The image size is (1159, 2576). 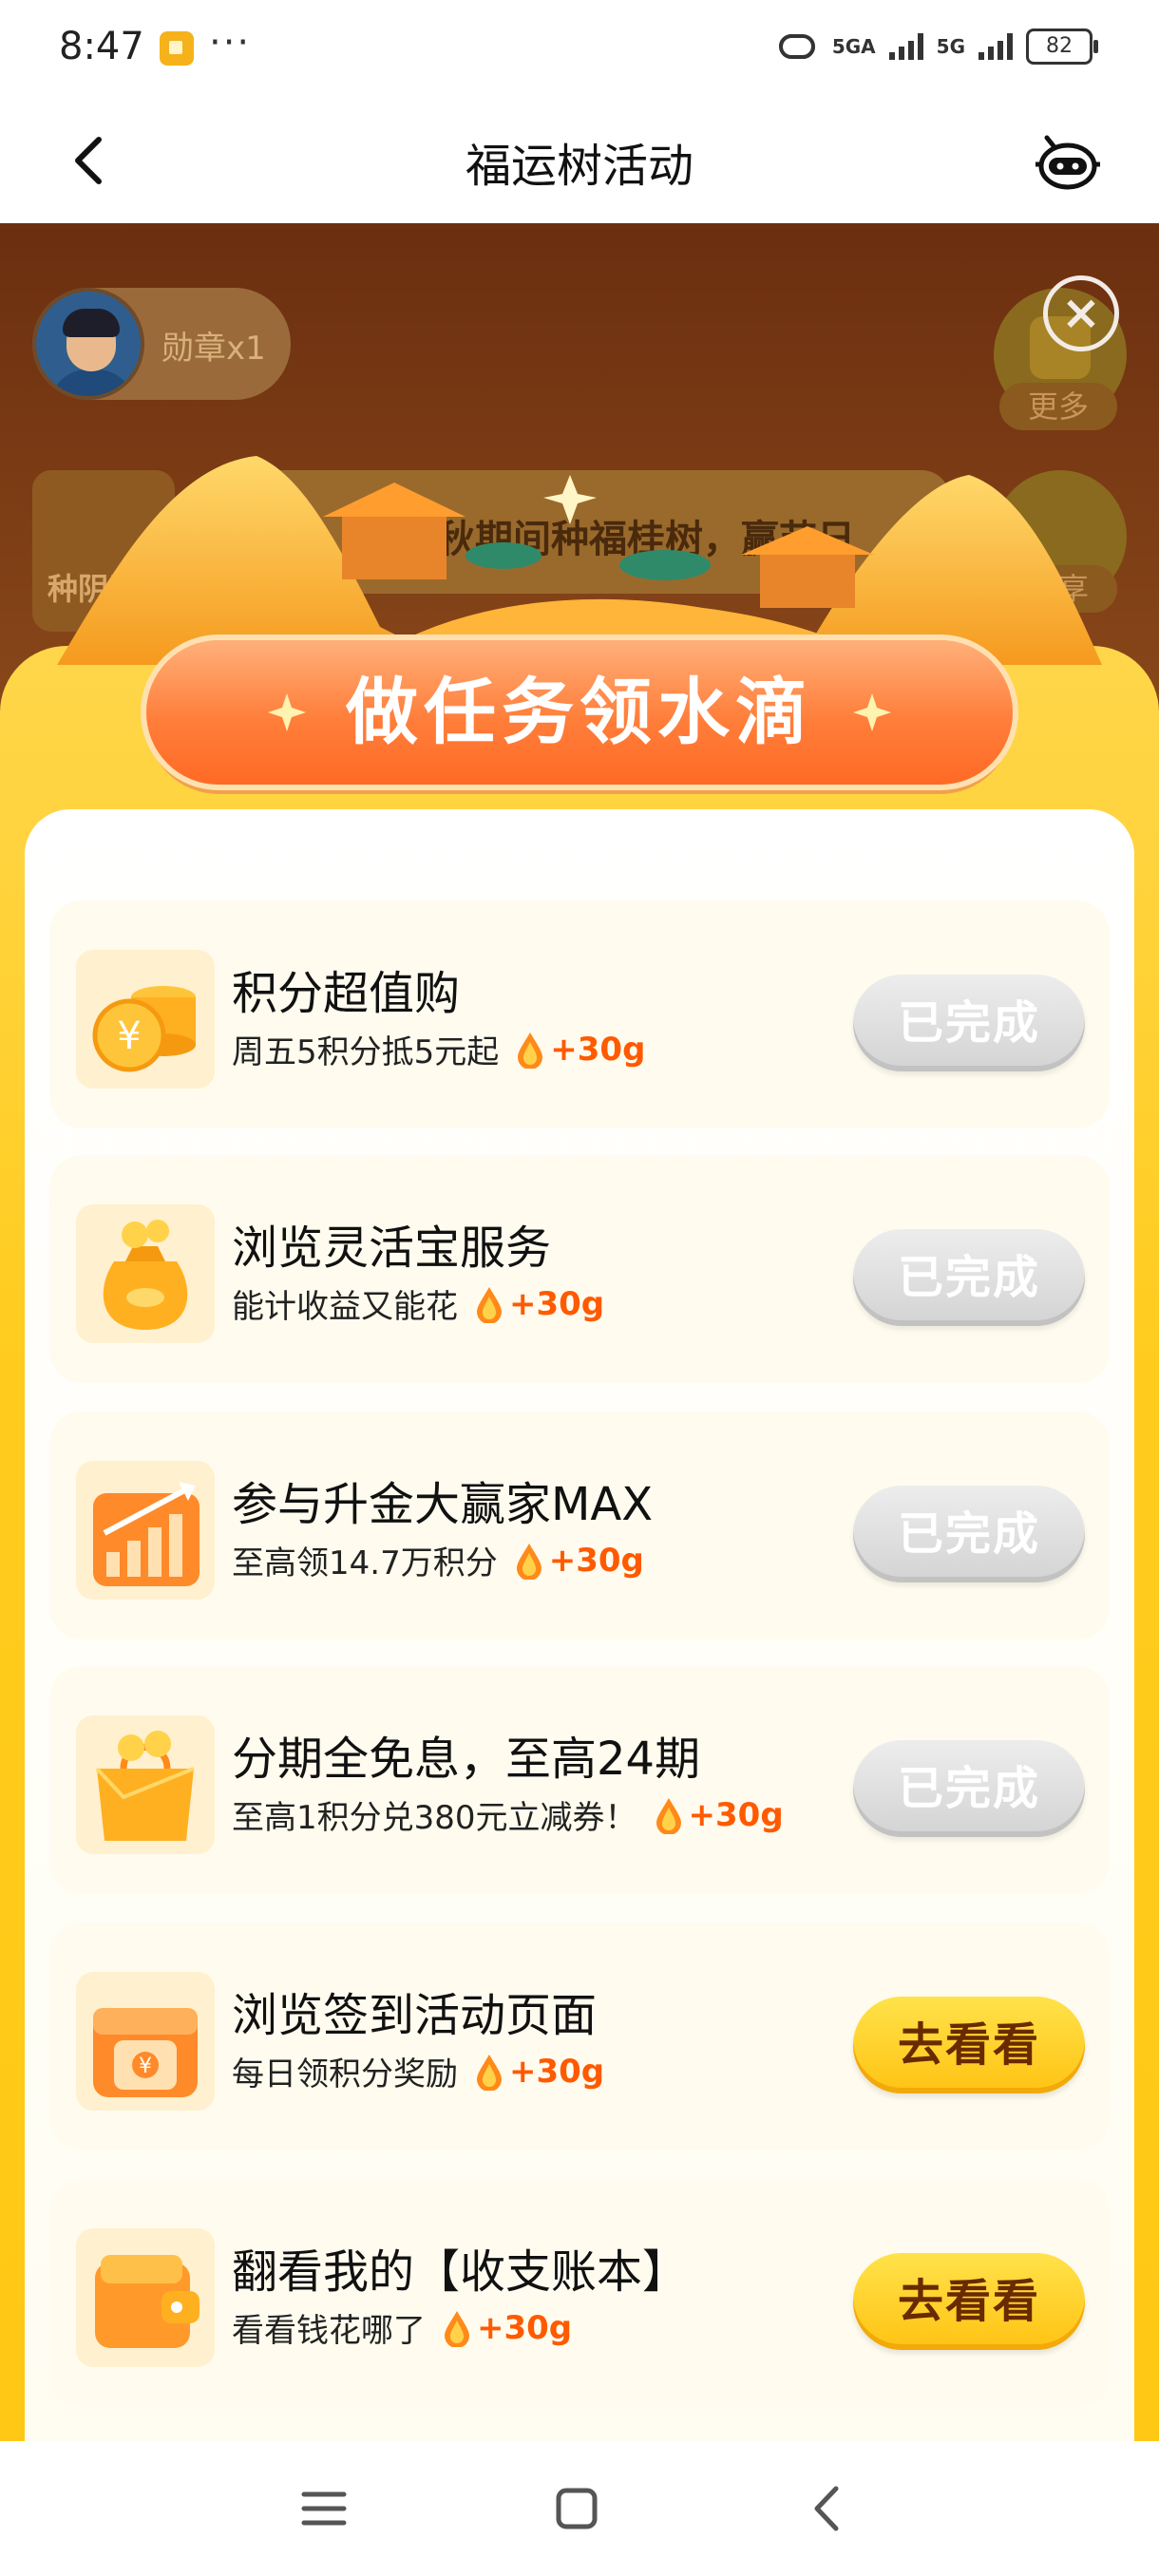 What do you see at coordinates (392, 1248) in the screenshot?
I see `task-title: 浏览灵活宝服务` at bounding box center [392, 1248].